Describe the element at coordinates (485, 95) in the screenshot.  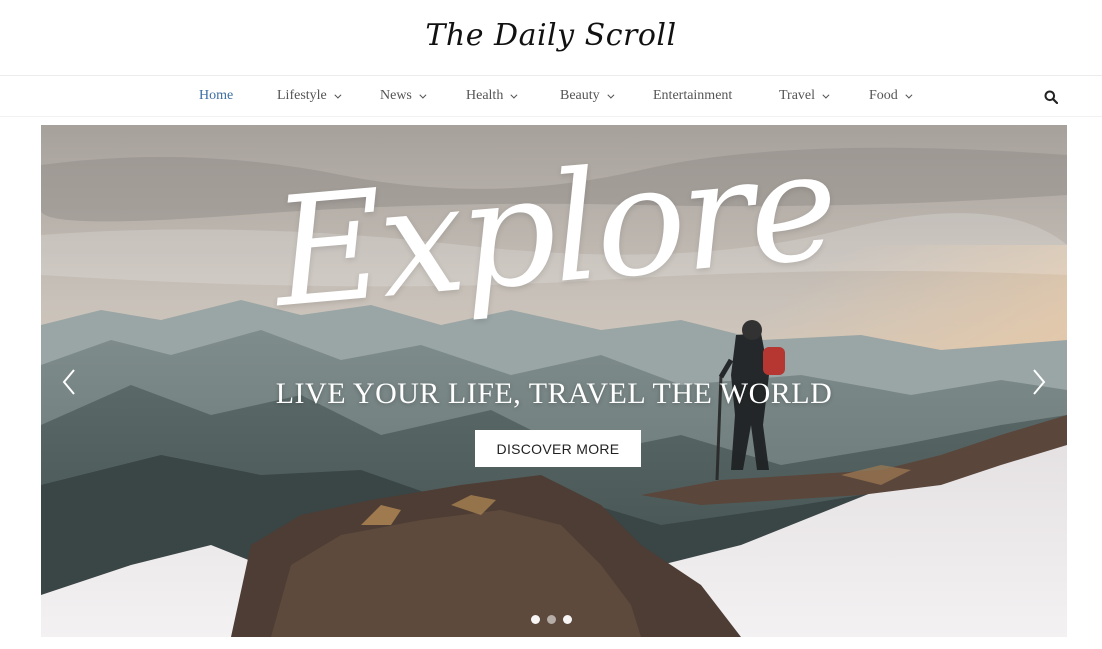
I see `nav-label: Health` at that location.